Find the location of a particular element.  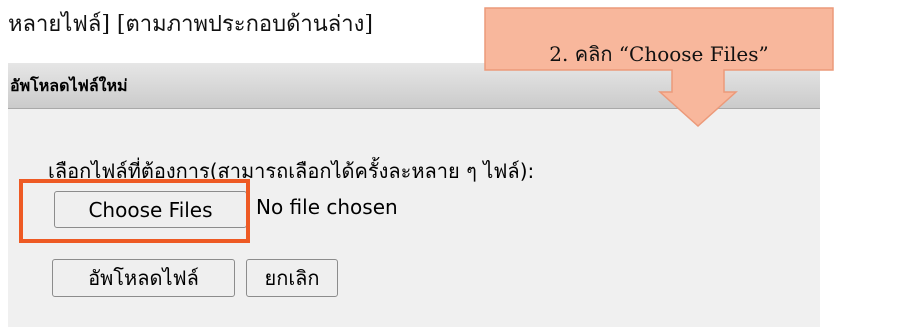

callout-label: 2. คลิก “Choose Files” is located at coordinates (659, 54).